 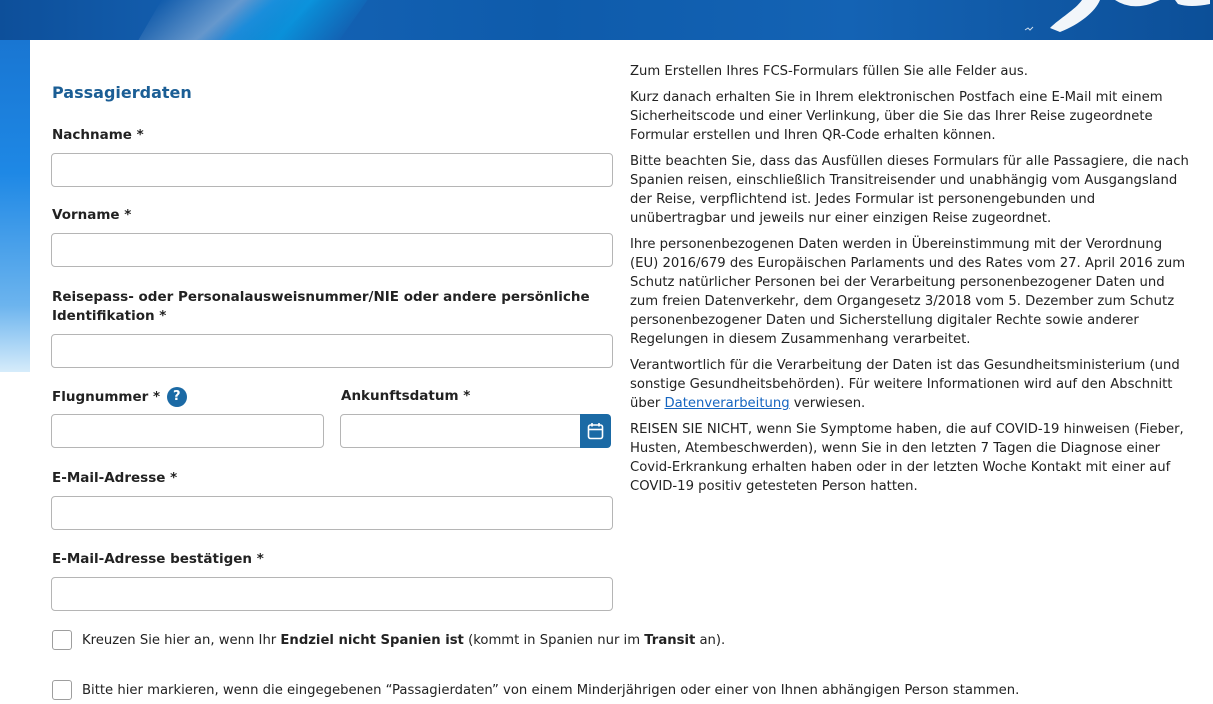 I want to click on data-processing-link: Datenverarbeitung, so click(x=726, y=403).